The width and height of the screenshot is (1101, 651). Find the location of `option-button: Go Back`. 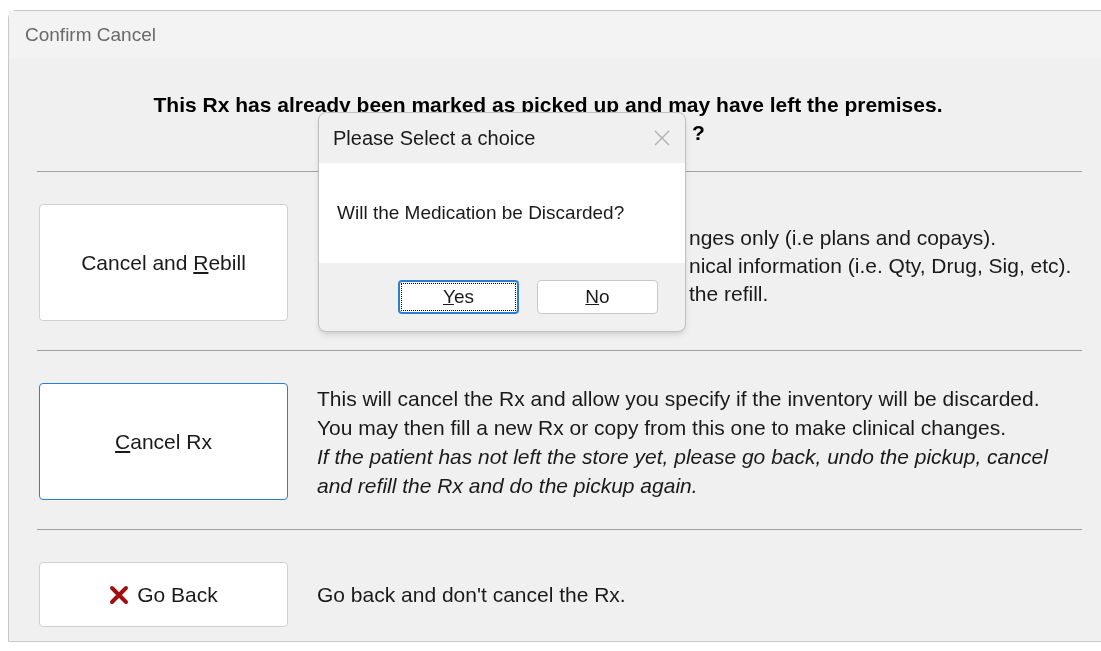

option-button: Go Back is located at coordinates (163, 594).